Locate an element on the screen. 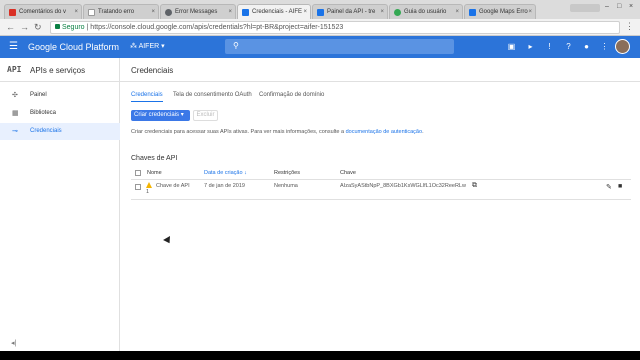 Image resolution: width=640 pixels, height=360 pixels. forward-icon: → is located at coordinates (24, 27).